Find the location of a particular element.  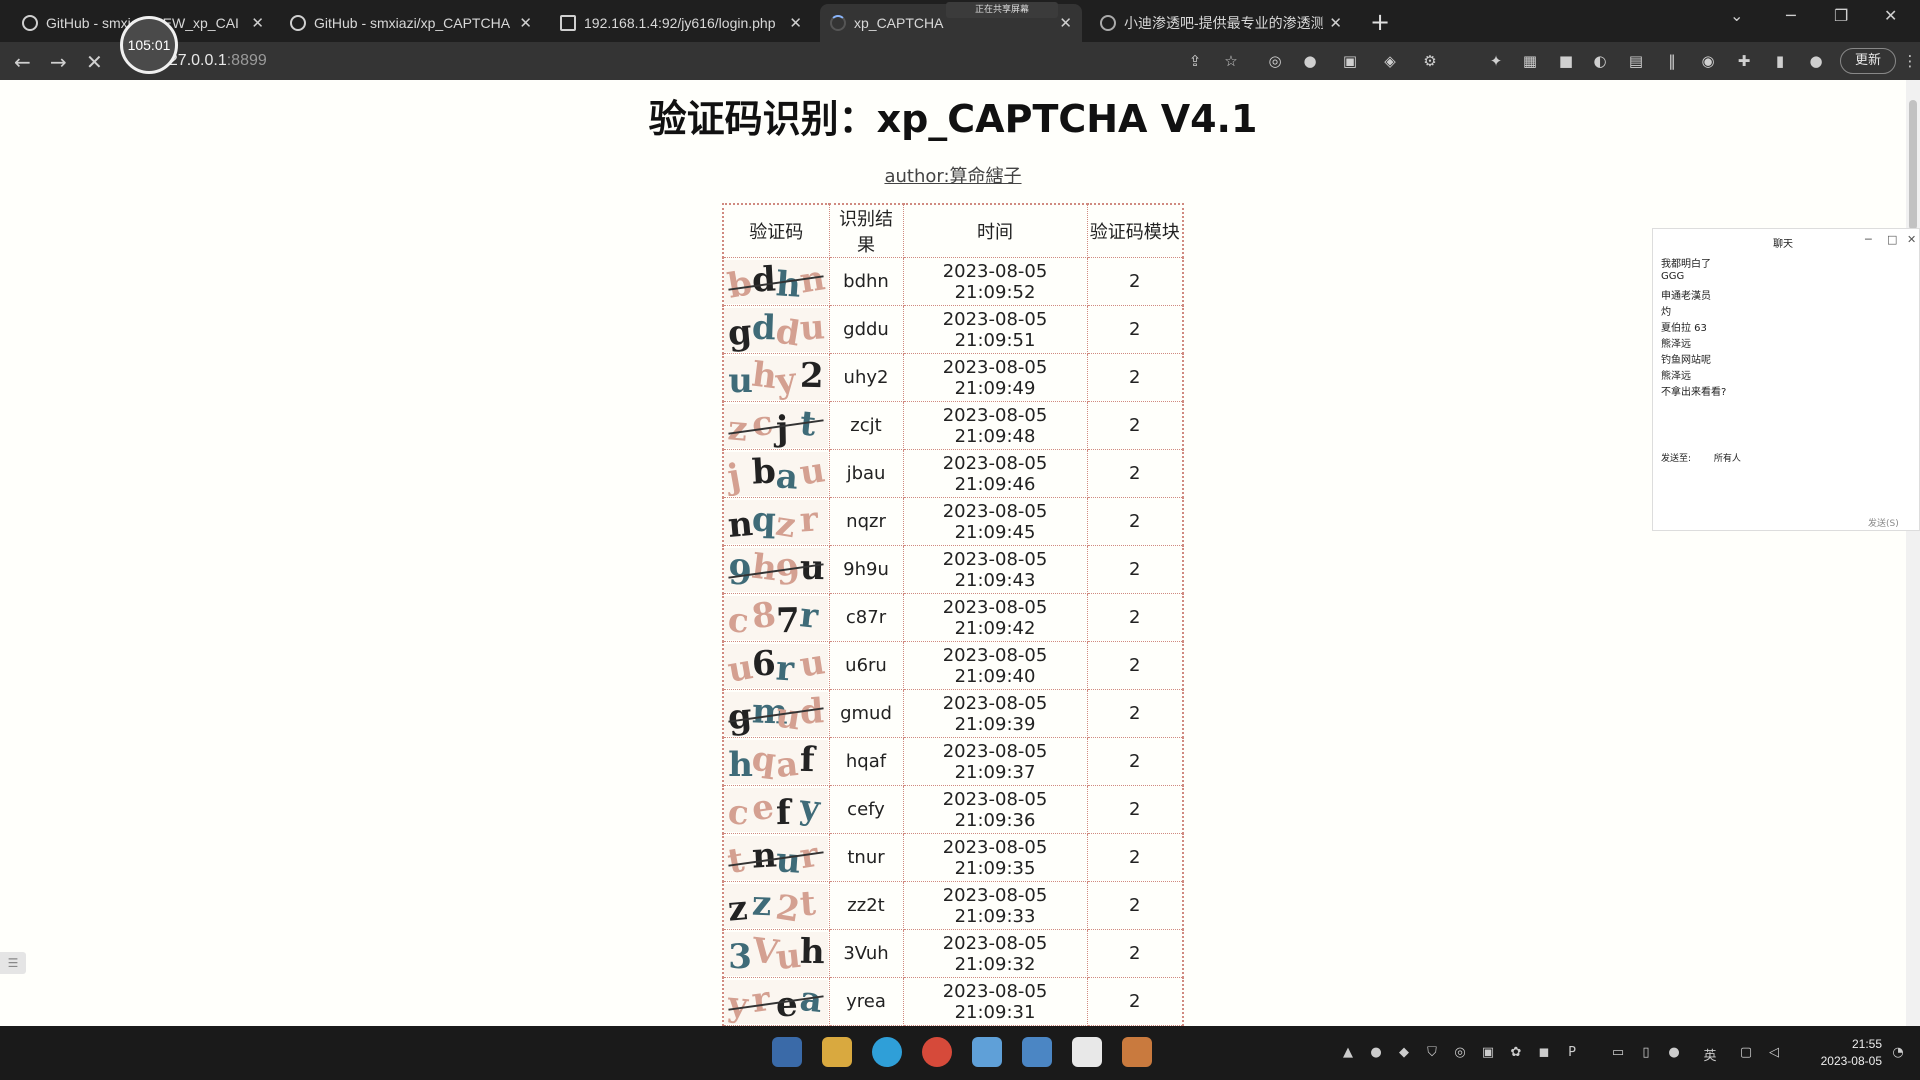

share-icon: ⇪ is located at coordinates (1195, 61).